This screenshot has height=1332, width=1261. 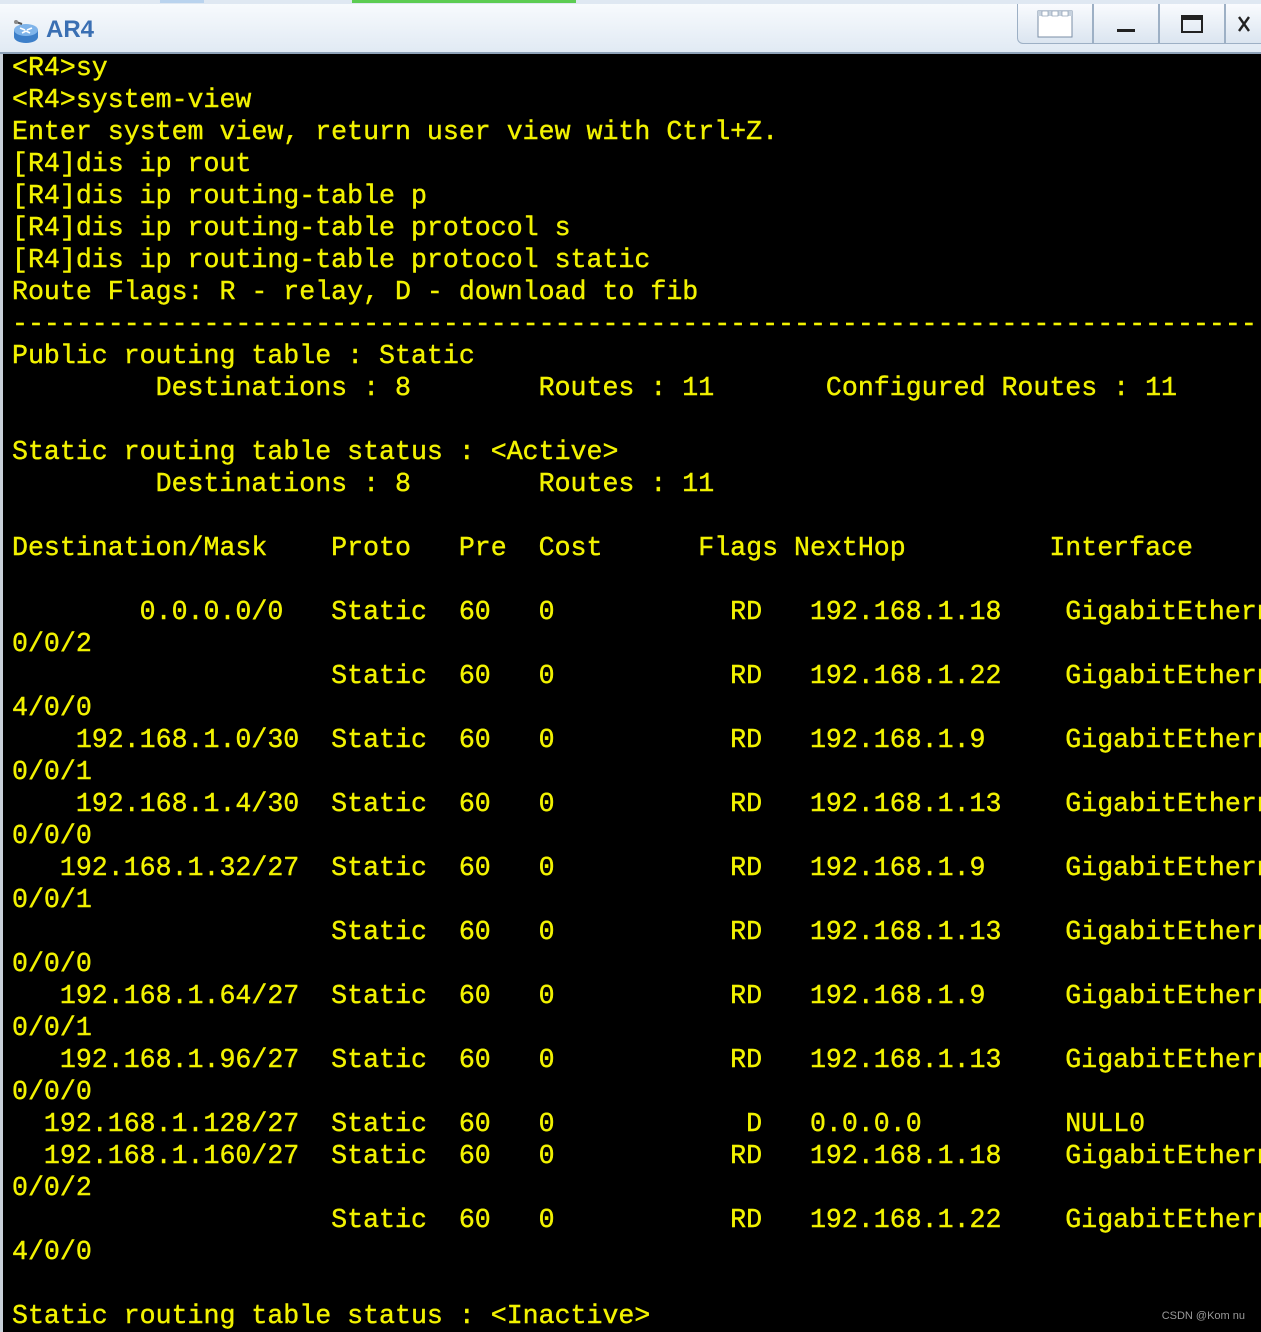 What do you see at coordinates (1203, 1316) in the screenshot?
I see `watermark: CSDN @Kom nu` at bounding box center [1203, 1316].